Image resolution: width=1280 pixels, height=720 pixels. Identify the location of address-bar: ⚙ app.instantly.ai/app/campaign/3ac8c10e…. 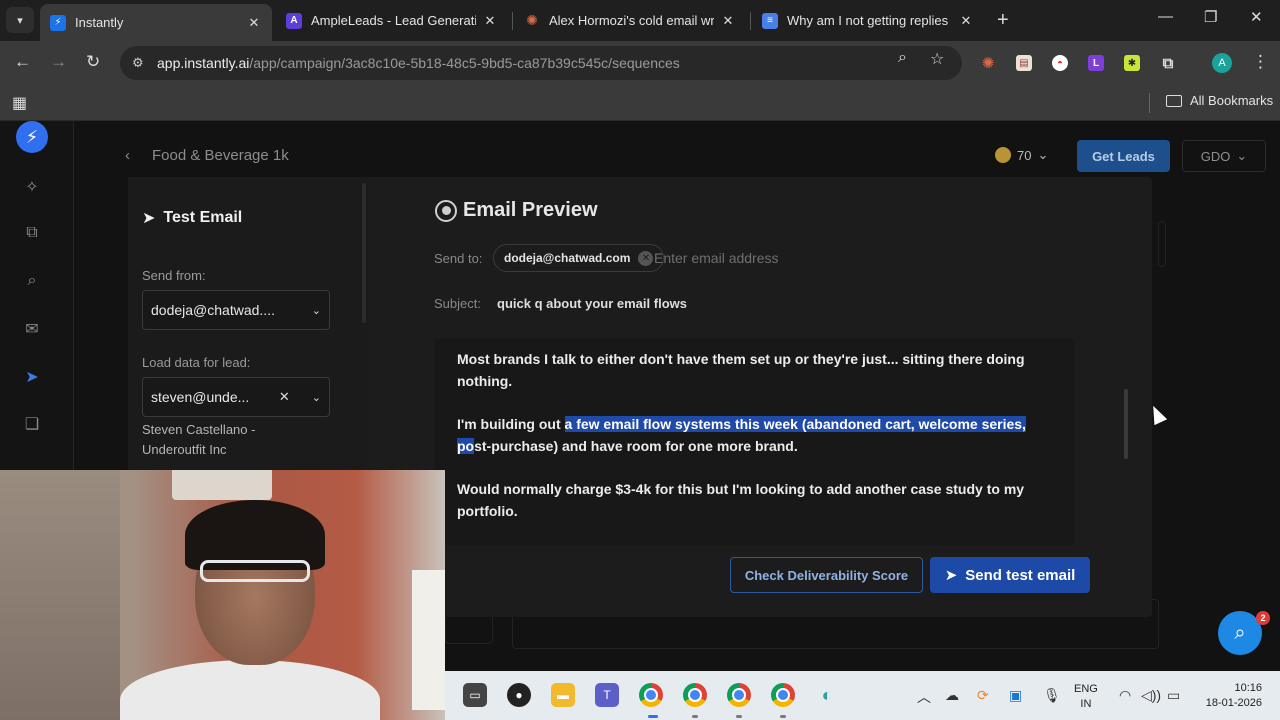
(541, 63).